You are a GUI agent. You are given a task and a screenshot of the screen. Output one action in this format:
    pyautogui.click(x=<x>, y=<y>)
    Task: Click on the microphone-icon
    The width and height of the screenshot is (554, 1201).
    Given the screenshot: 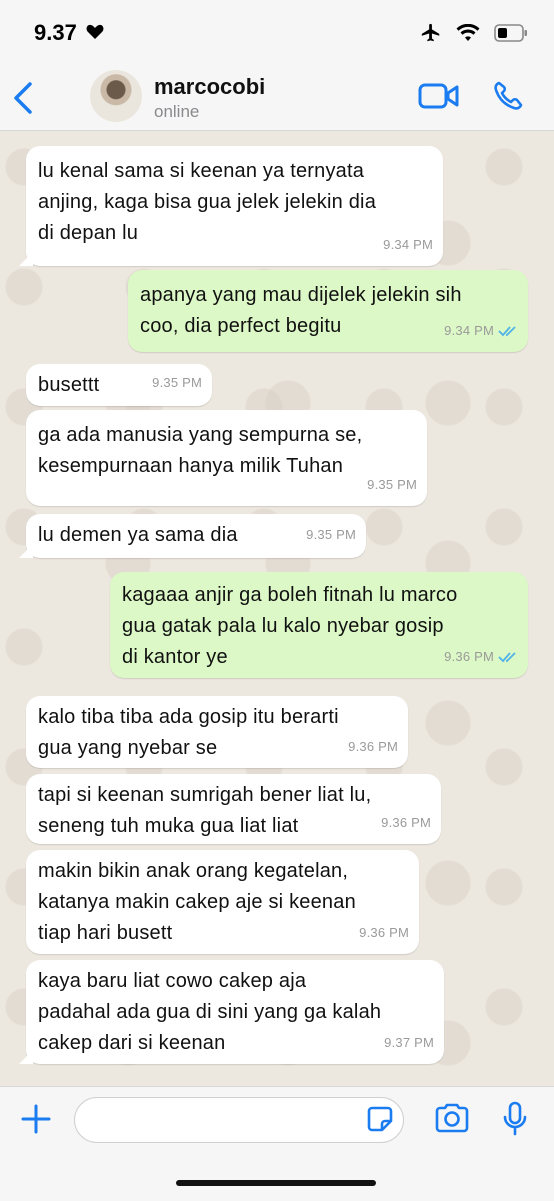 What is the action you would take?
    pyautogui.click(x=515, y=1119)
    